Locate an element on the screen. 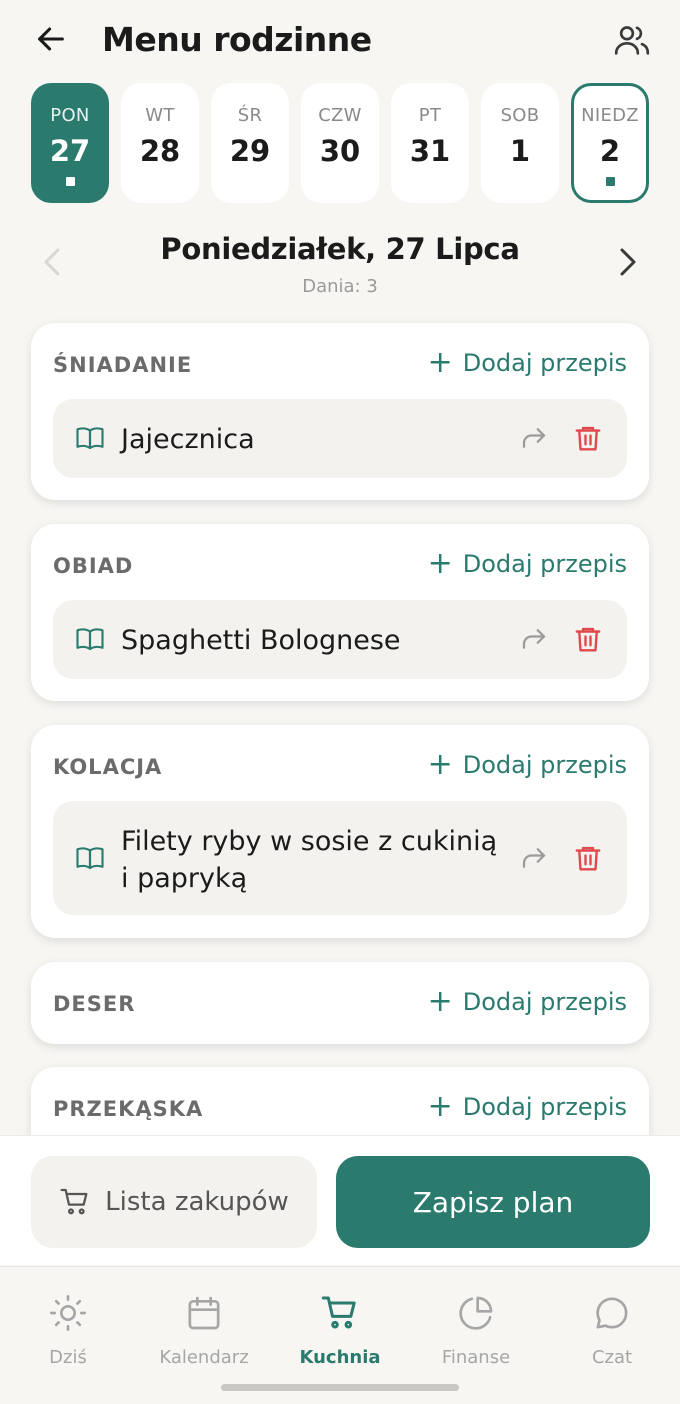 The height and width of the screenshot is (1404, 680). shopping-list-button: Lista zakupów is located at coordinates (174, 1202).